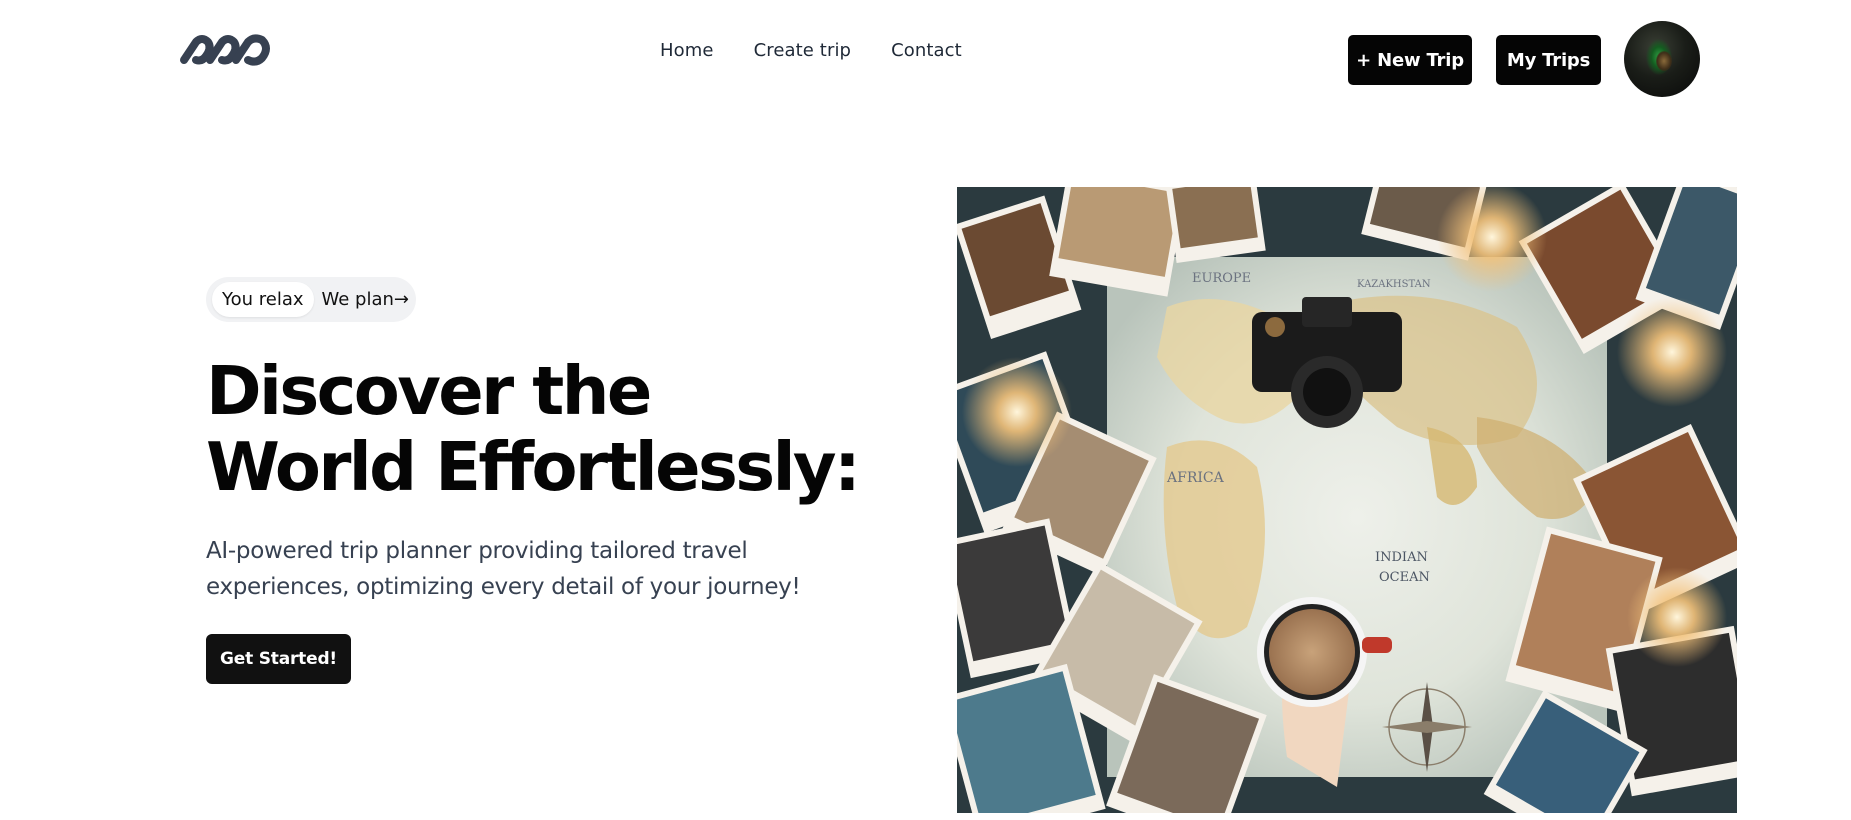 The height and width of the screenshot is (820, 1851). Describe the element at coordinates (1401, 557) in the screenshot. I see `map-label-indian: INDIAN` at that location.